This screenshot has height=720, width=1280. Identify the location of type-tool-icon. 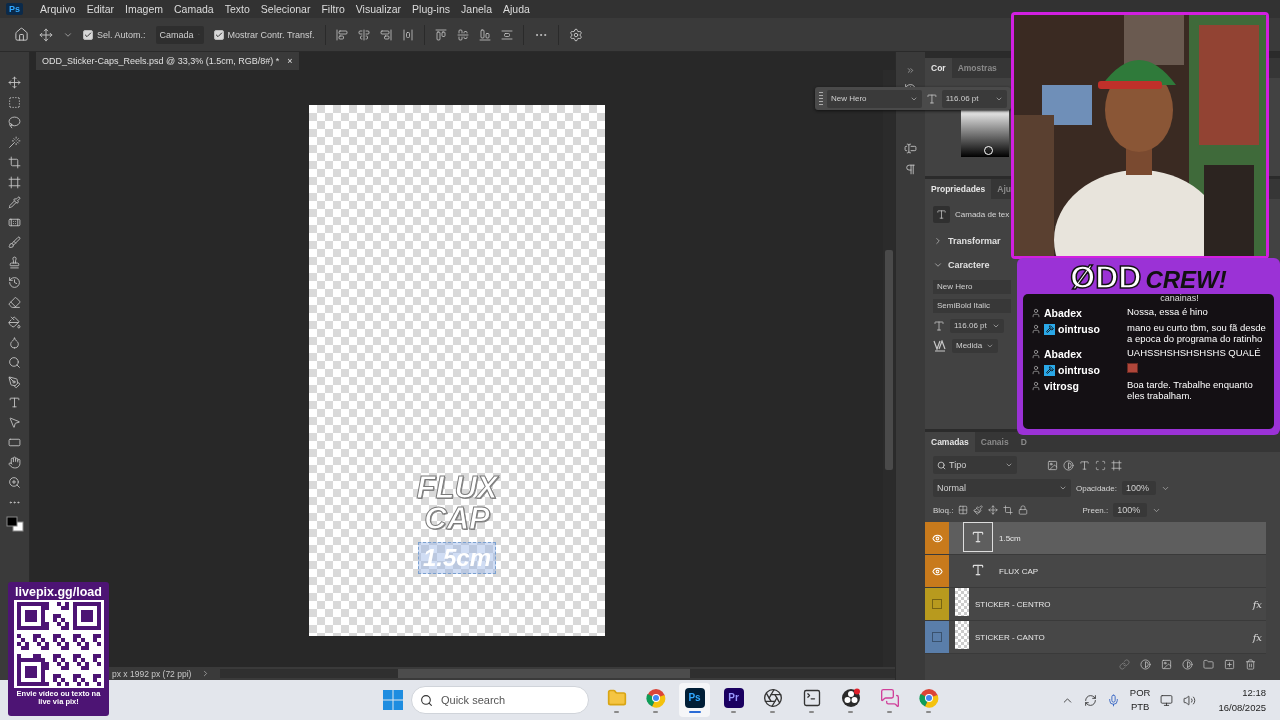
(14, 402).